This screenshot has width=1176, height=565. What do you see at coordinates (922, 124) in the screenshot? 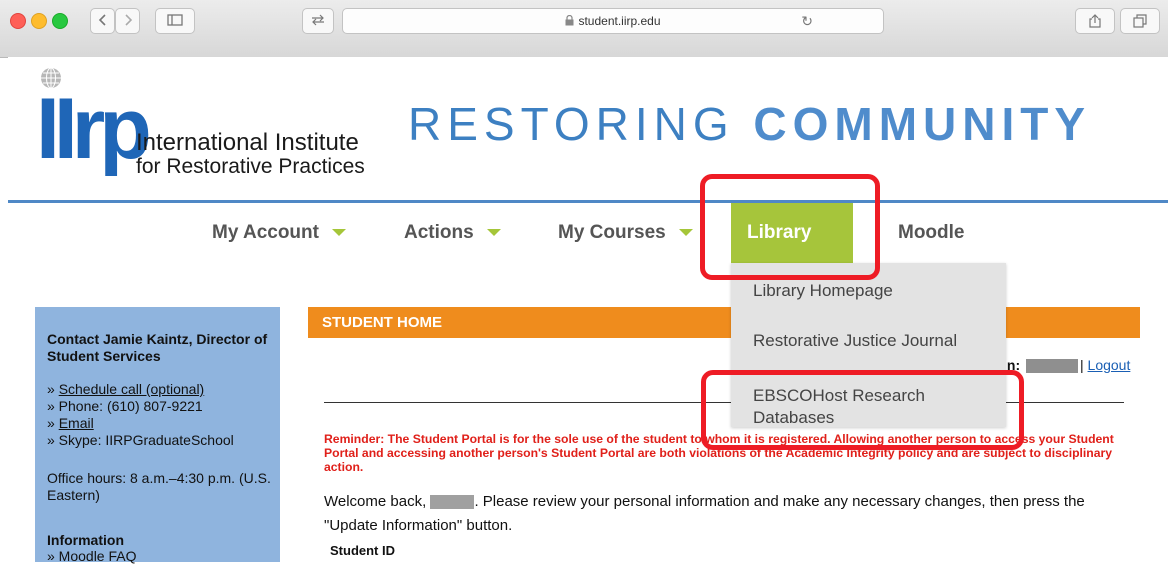
I see `tagline-bold: COMMUNITY` at bounding box center [922, 124].